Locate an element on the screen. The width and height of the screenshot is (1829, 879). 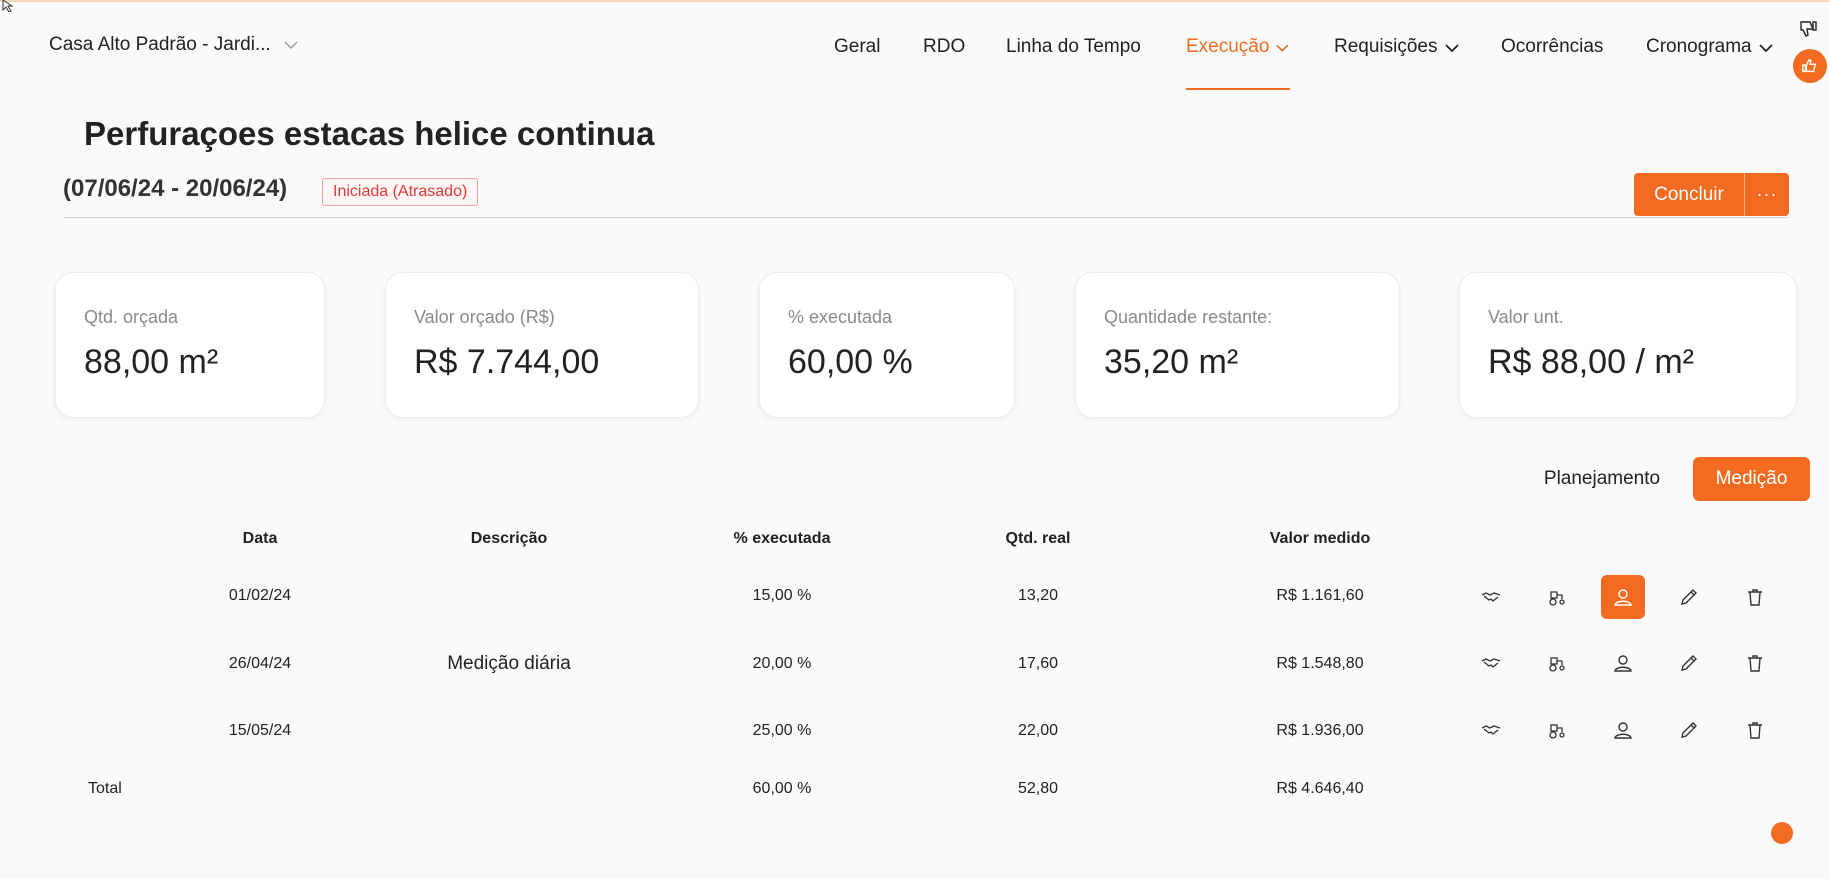
more-options-button: ··· is located at coordinates (1767, 194).